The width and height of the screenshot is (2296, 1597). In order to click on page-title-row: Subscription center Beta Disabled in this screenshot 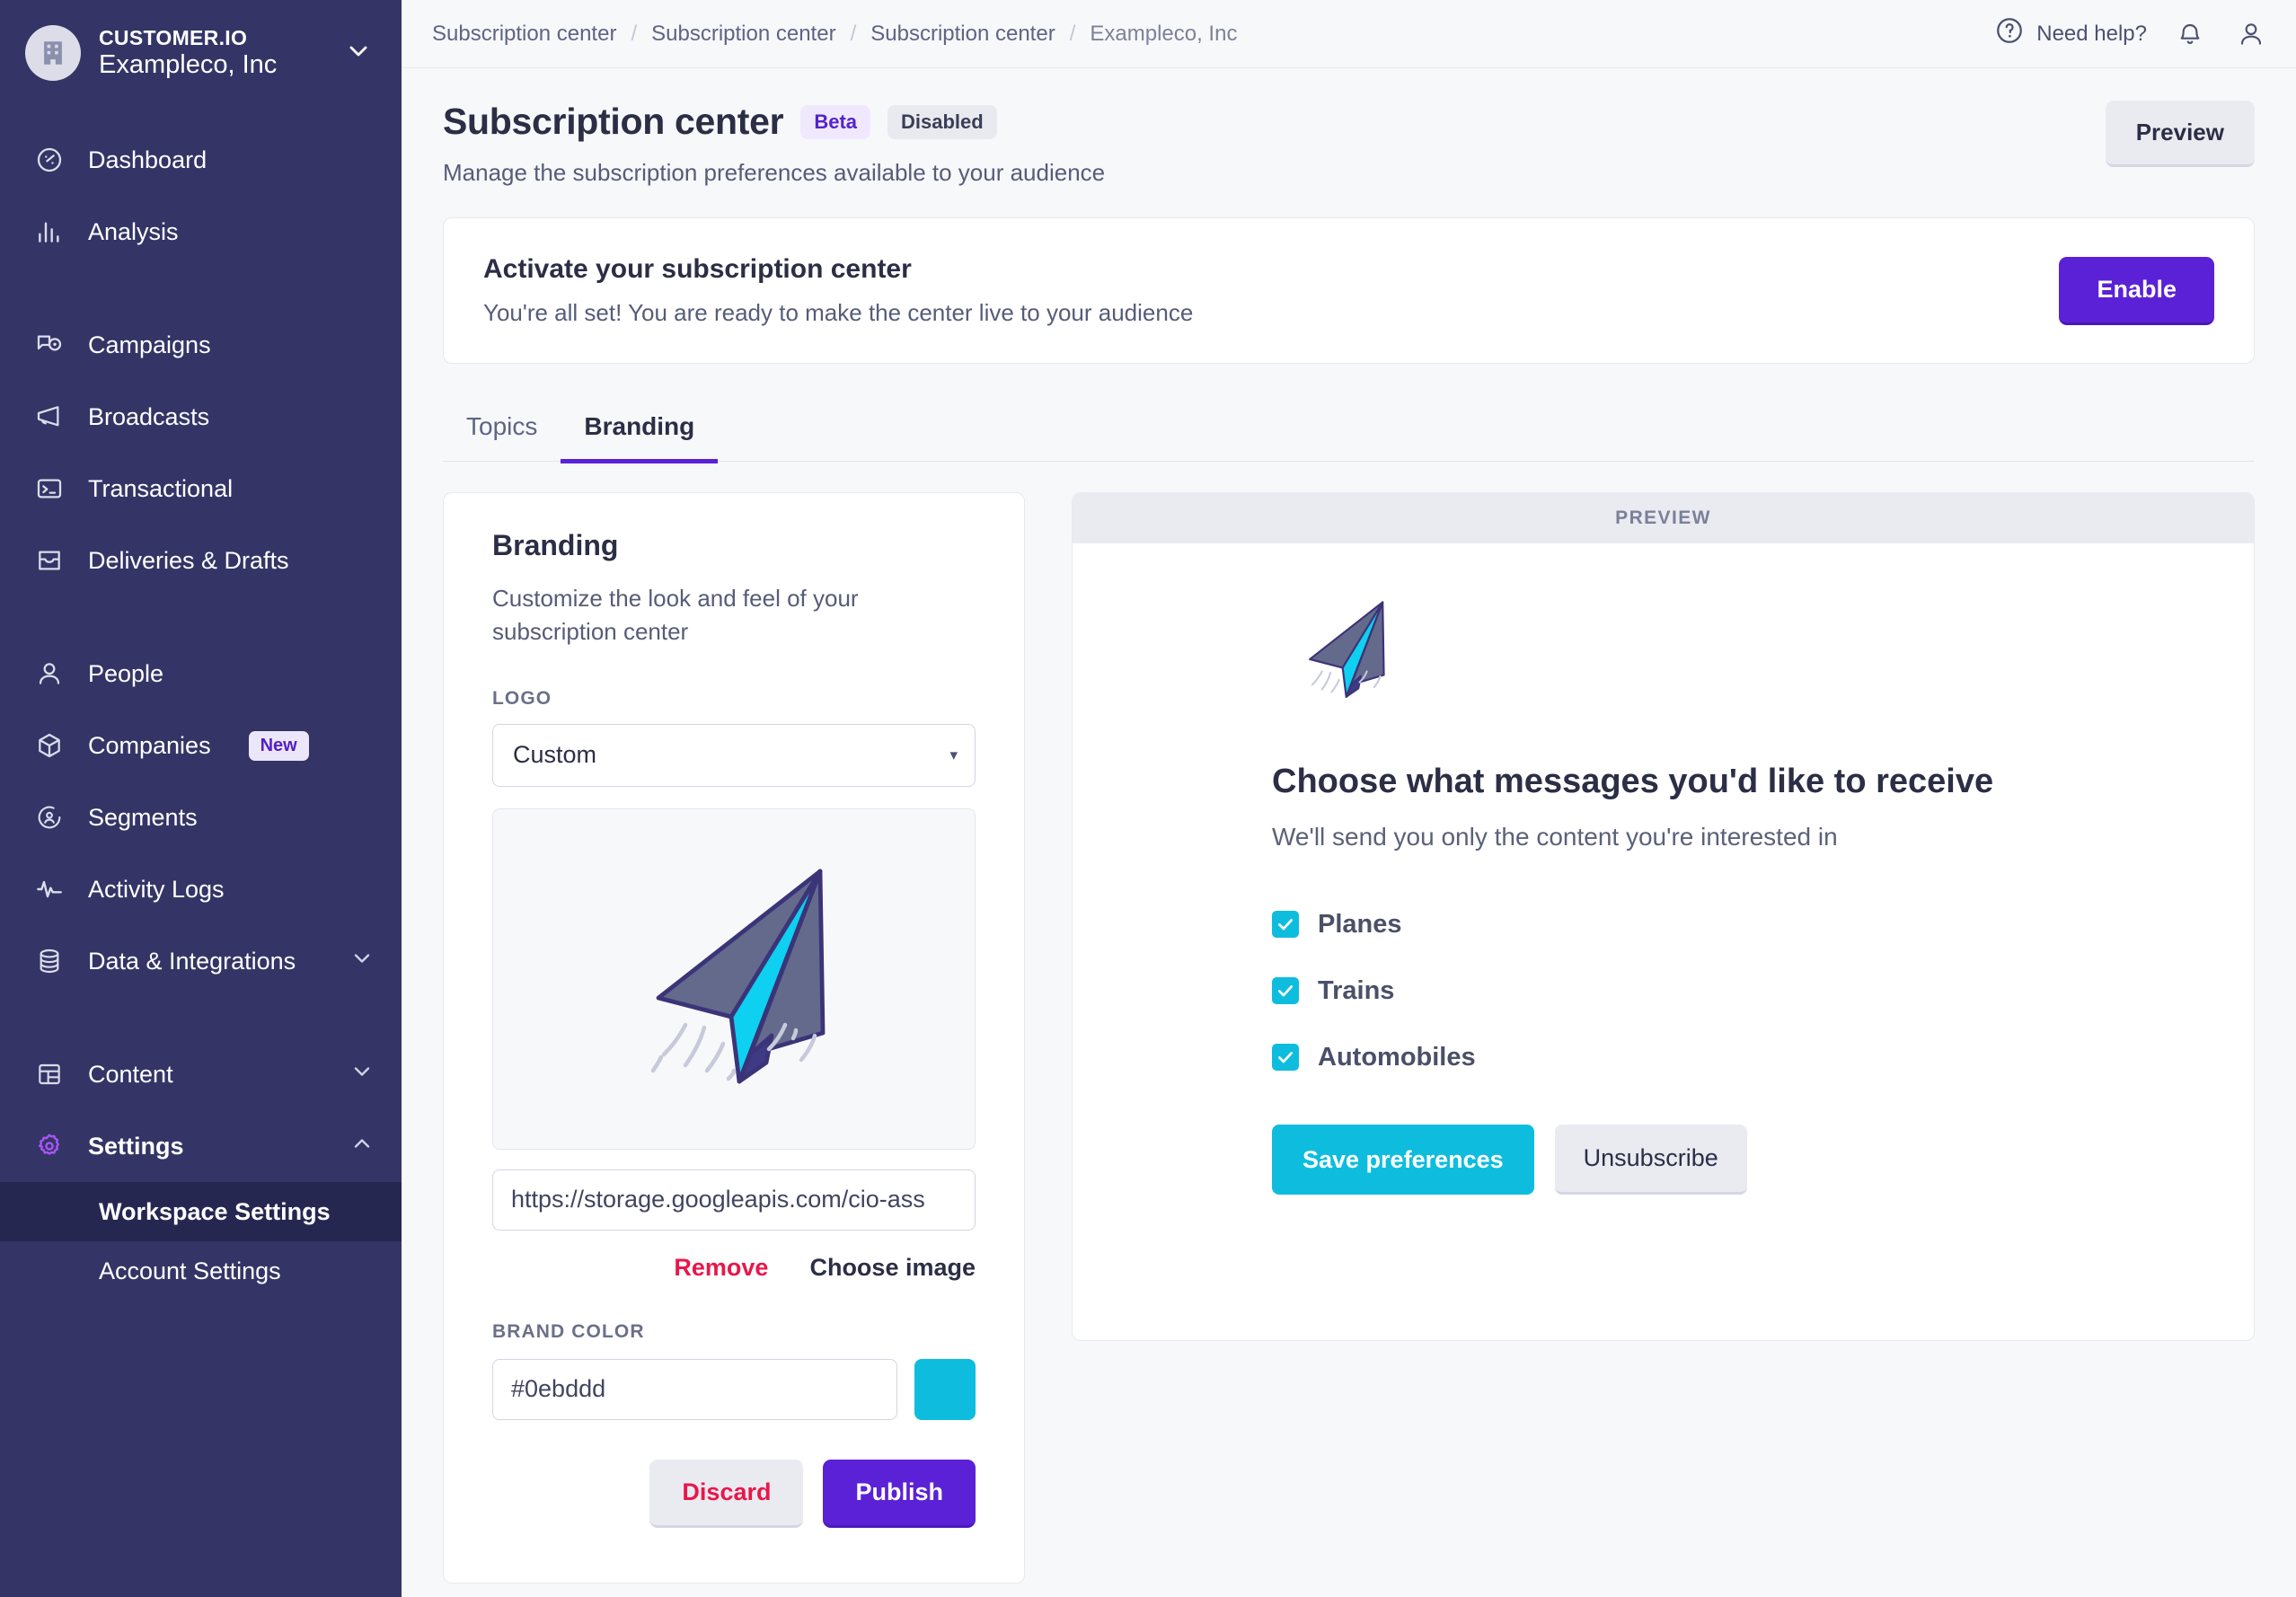, I will do `click(1274, 122)`.